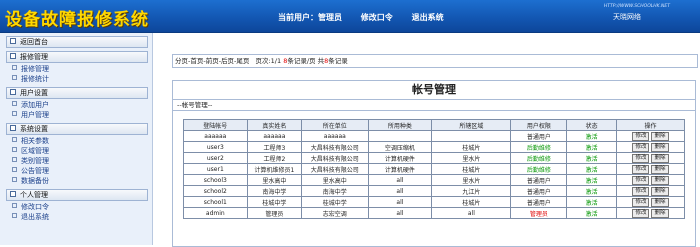  I want to click on sidebar-item-label: 区域管理, so click(35, 151).